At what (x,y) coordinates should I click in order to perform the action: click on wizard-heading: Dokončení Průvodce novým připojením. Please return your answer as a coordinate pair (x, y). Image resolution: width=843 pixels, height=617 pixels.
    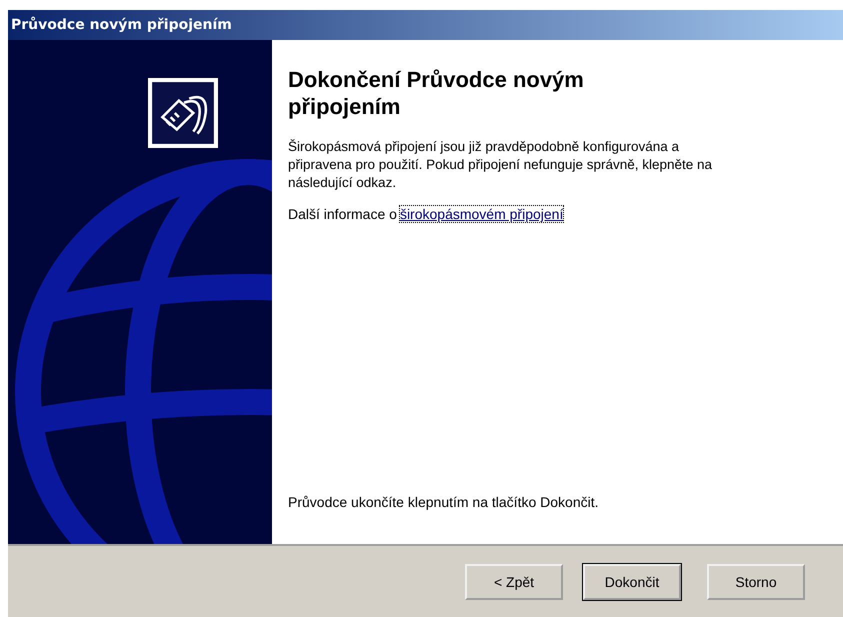
    Looking at the image, I should click on (436, 93).